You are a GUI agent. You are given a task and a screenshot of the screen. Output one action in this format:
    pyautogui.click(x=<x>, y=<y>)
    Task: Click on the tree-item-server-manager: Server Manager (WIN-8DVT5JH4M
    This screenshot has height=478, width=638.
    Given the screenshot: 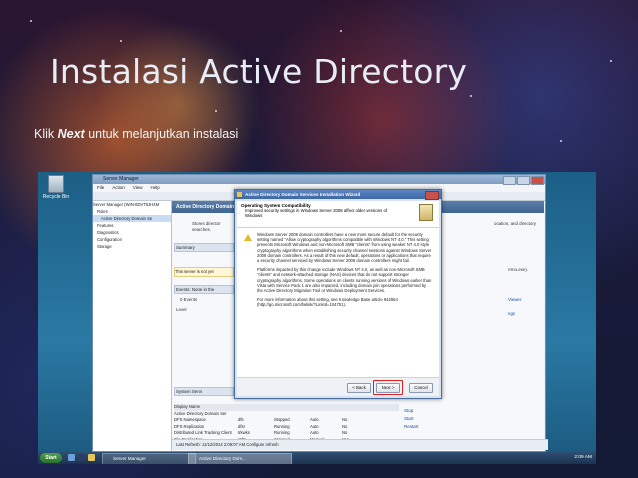 What is the action you would take?
    pyautogui.click(x=132, y=204)
    